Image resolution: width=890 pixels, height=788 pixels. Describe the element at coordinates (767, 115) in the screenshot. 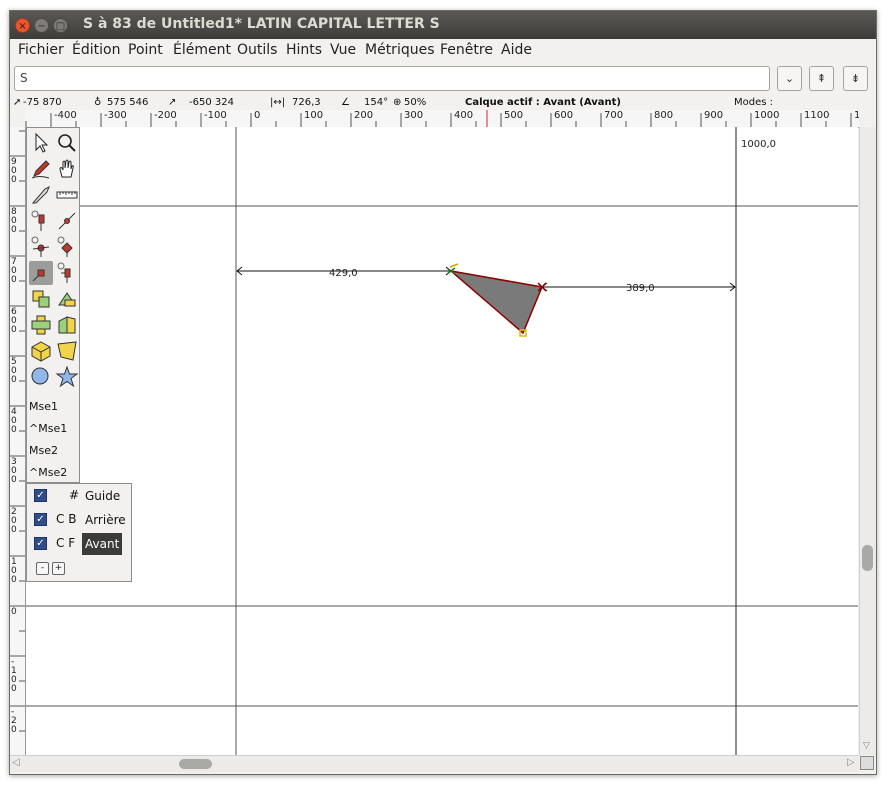

I see `ruler-label: 1000` at that location.